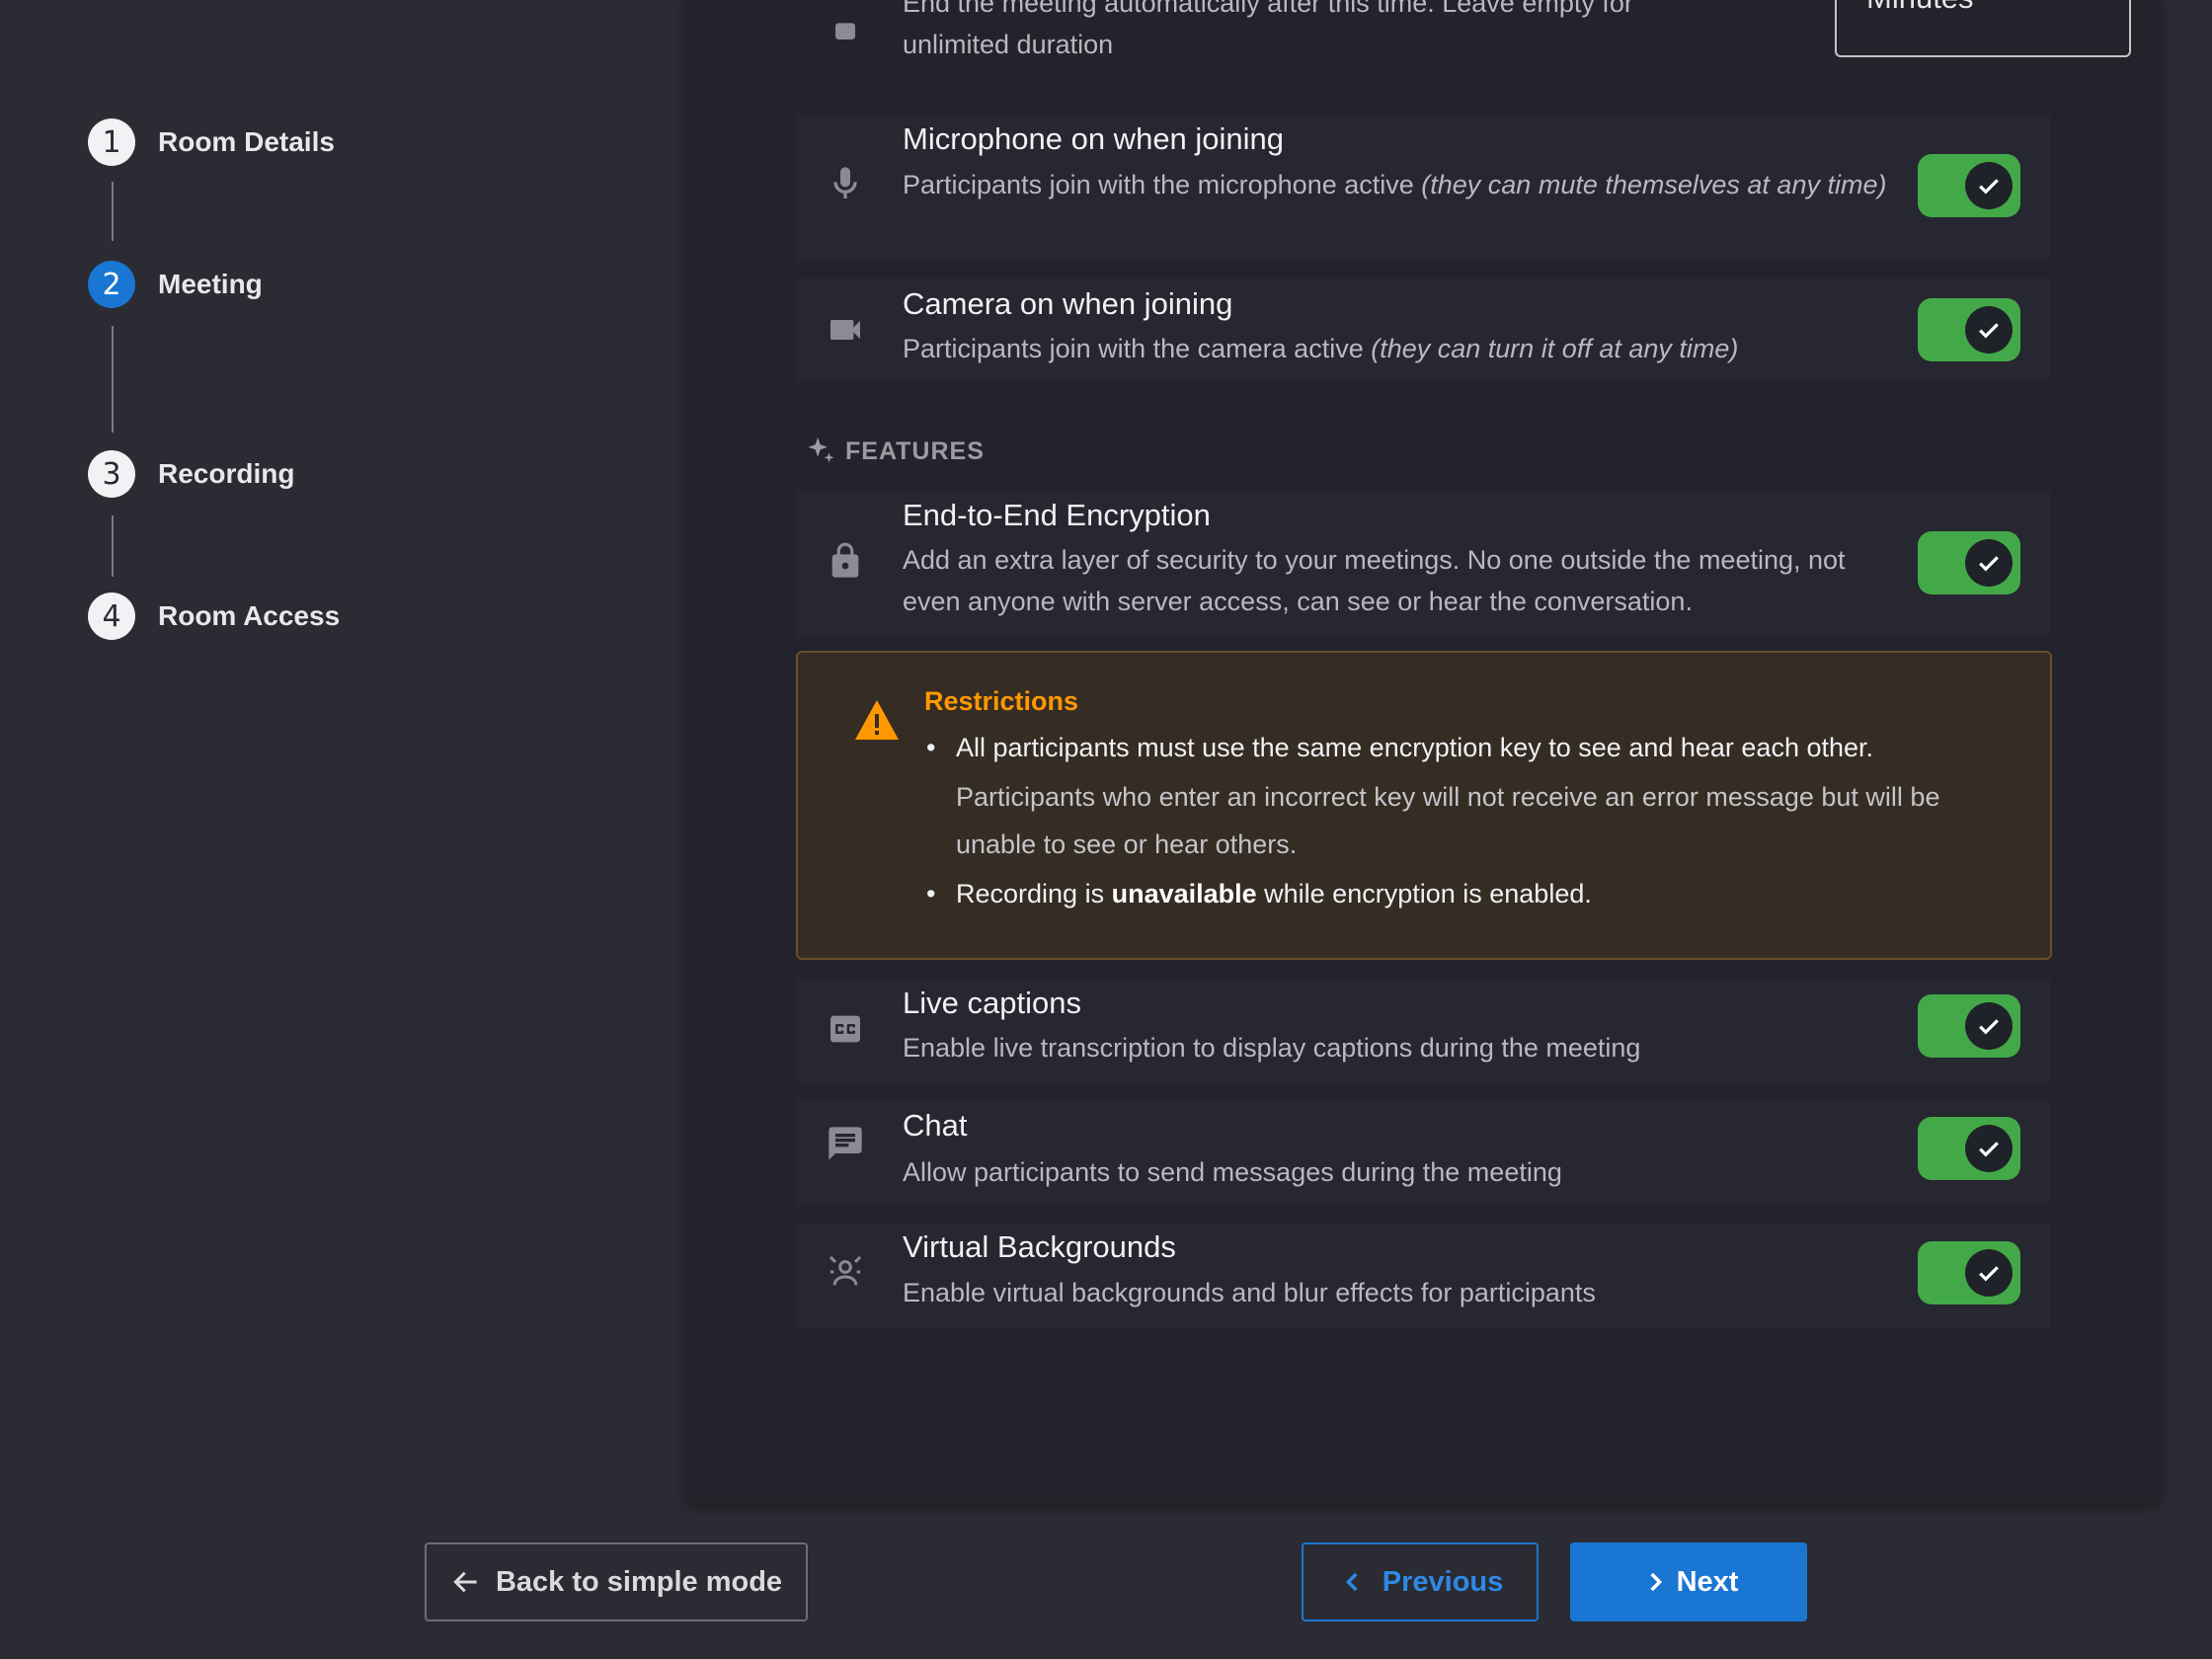 The image size is (2212, 1659). Describe the element at coordinates (936, 1125) in the screenshot. I see `chat-title: Chat` at that location.